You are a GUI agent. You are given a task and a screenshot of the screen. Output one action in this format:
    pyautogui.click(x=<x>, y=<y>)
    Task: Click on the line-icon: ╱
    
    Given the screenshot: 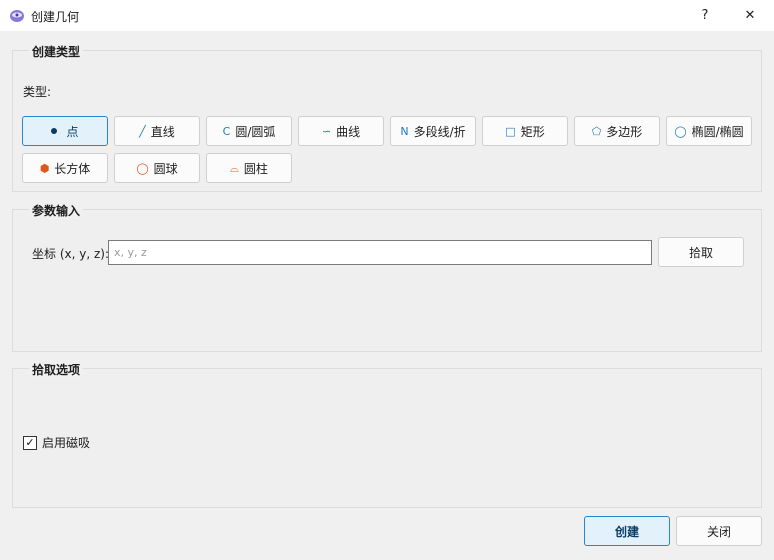 What is the action you would take?
    pyautogui.click(x=142, y=131)
    